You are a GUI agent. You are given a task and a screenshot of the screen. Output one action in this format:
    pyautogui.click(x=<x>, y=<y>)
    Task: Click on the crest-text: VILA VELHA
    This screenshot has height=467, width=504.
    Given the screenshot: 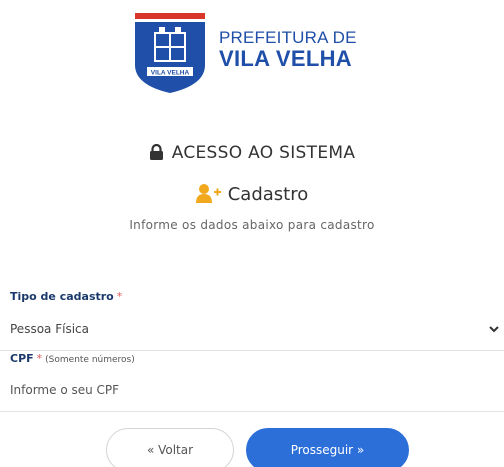 What is the action you would take?
    pyautogui.click(x=170, y=73)
    